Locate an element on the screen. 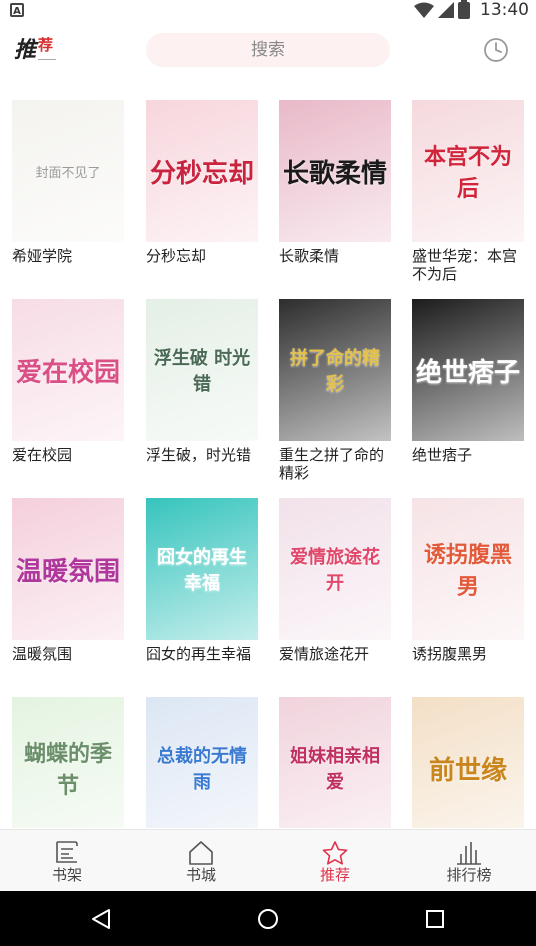 The height and width of the screenshot is (946, 536). book-item: 爱情旅途花开 爱情旅途花开 is located at coordinates (335, 580).